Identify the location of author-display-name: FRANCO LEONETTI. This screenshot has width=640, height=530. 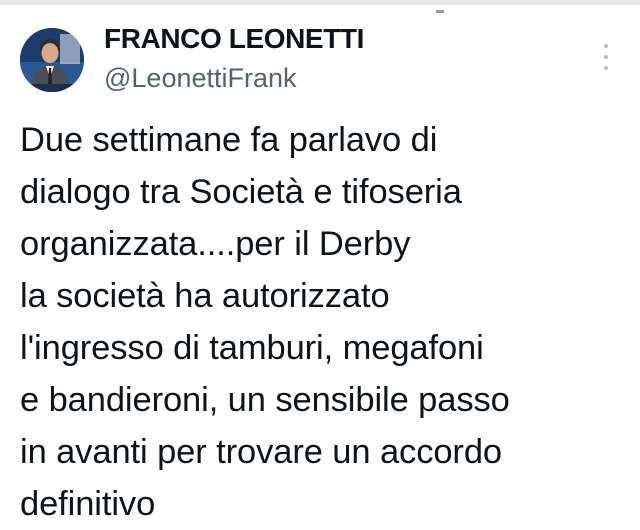
(234, 39).